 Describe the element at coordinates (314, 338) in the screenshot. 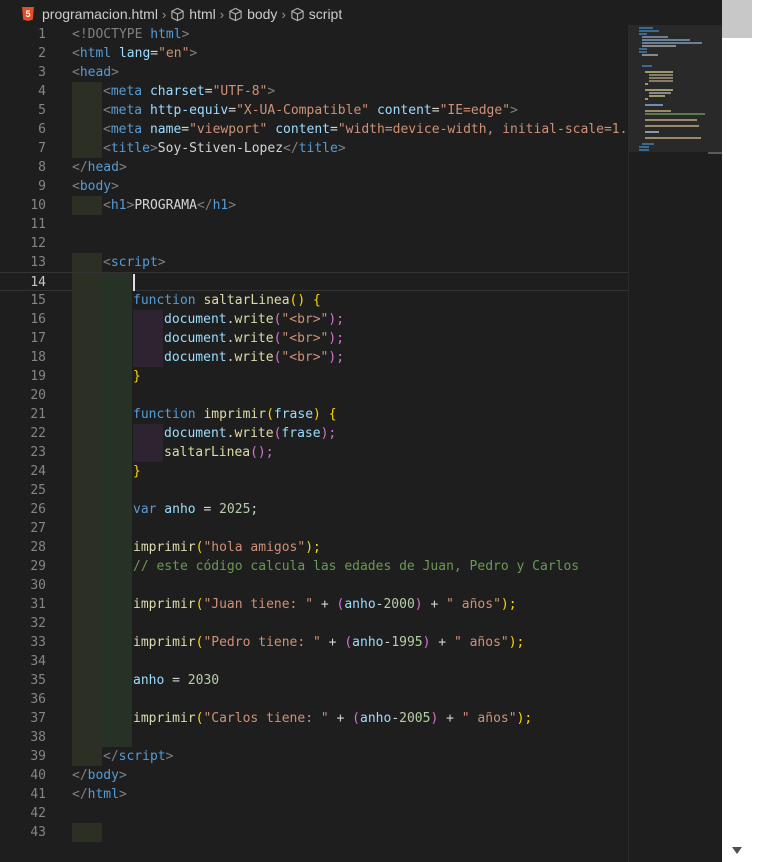

I see `code-line: 17 document.write("<br>");` at that location.